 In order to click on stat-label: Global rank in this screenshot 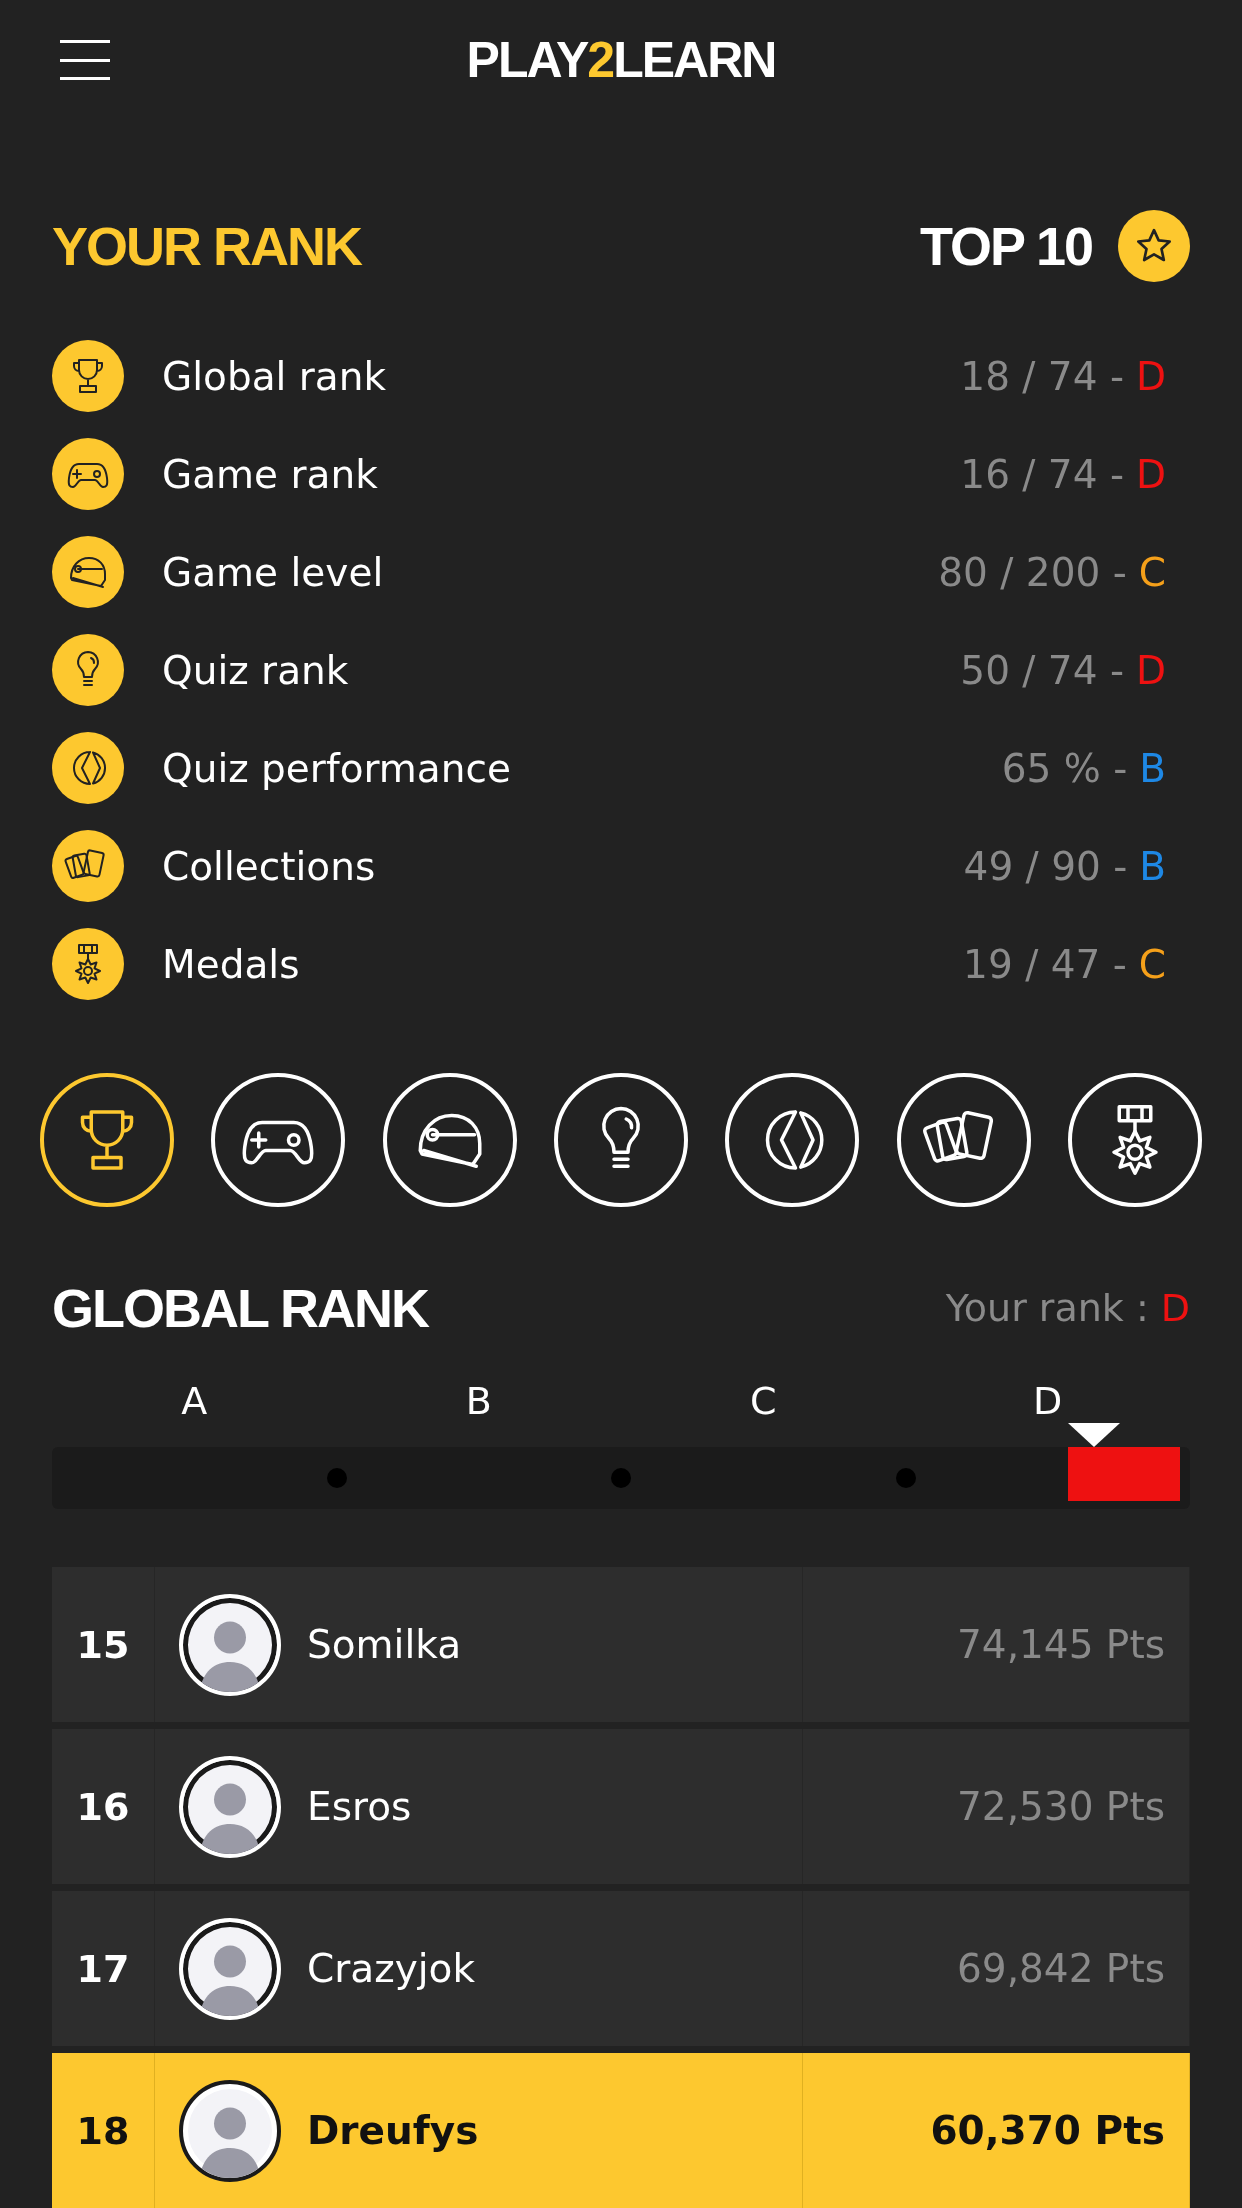, I will do `click(275, 376)`.